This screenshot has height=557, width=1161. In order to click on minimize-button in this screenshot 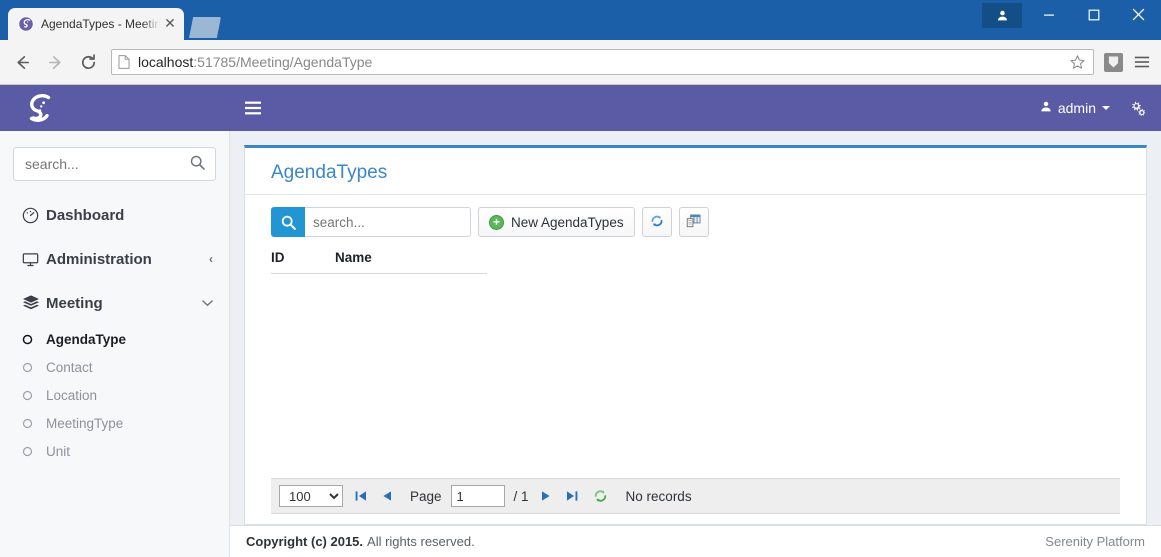, I will do `click(1048, 14)`.